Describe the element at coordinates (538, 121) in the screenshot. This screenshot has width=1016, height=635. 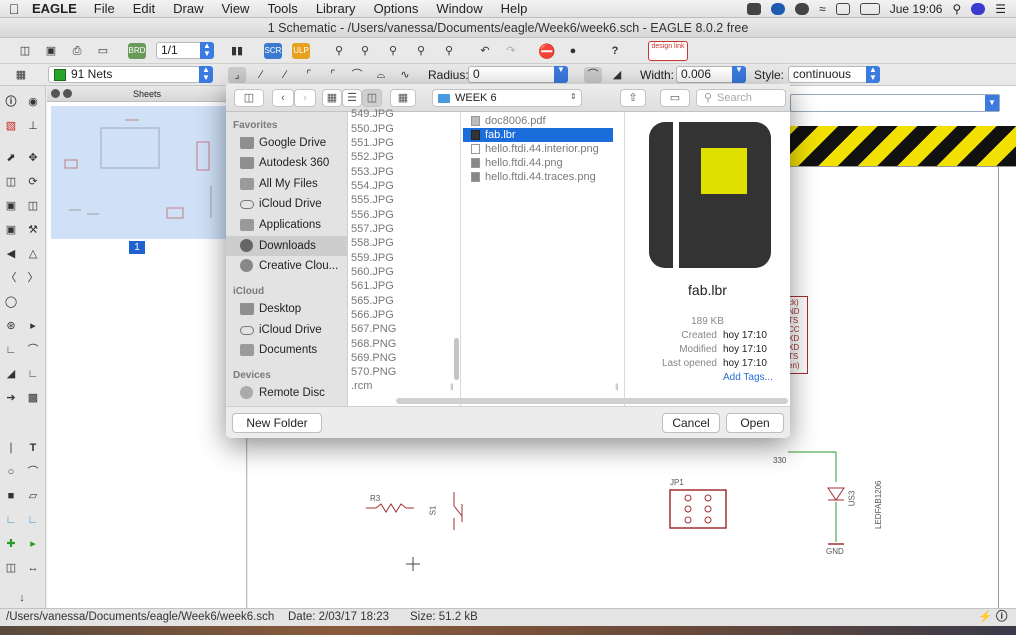
I see `list-item: doc8006.pdf` at that location.